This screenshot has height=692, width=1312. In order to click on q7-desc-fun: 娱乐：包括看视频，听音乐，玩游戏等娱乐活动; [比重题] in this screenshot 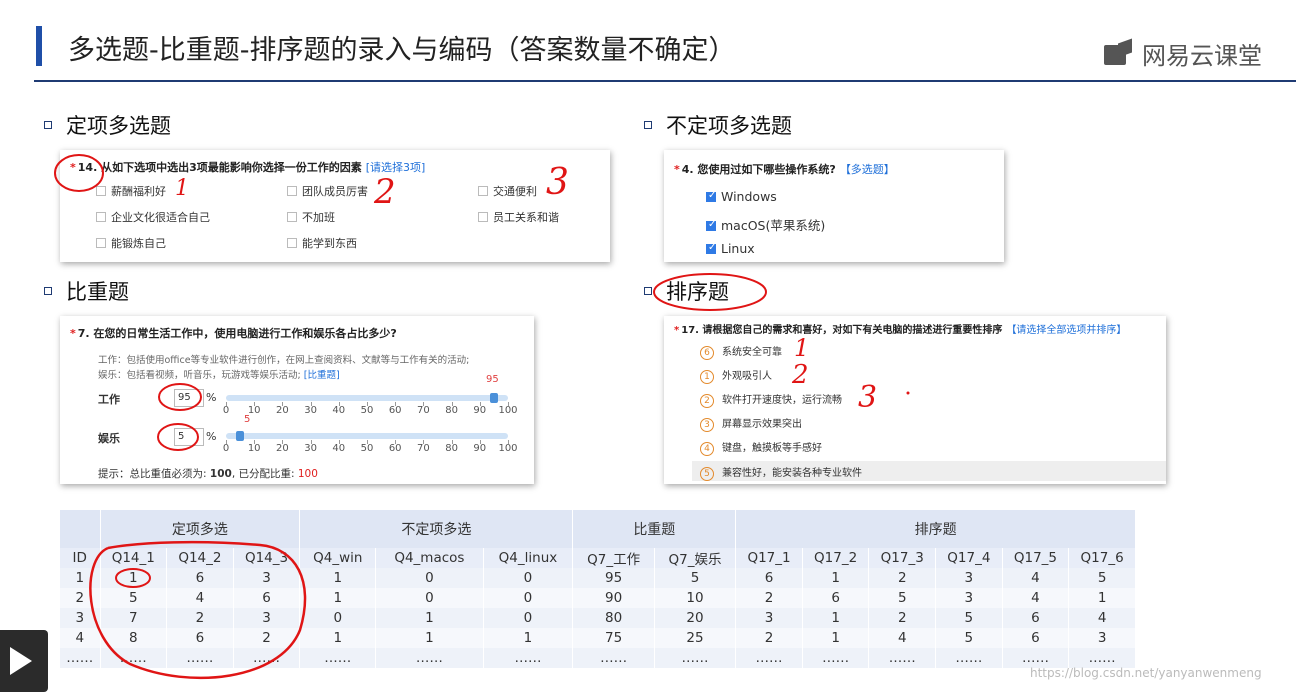, I will do `click(219, 374)`.